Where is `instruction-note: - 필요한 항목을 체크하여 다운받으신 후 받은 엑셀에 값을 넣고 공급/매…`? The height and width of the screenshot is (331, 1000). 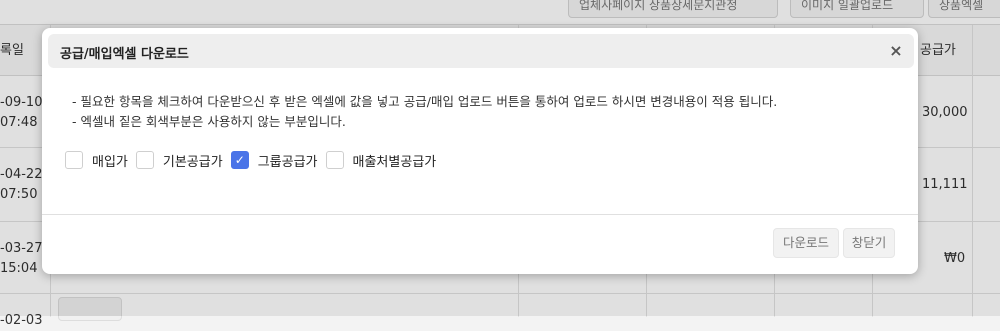
instruction-note: - 필요한 항목을 체크하여 다운받으신 후 받은 엑셀에 값을 넣고 공급/매… is located at coordinates (425, 101).